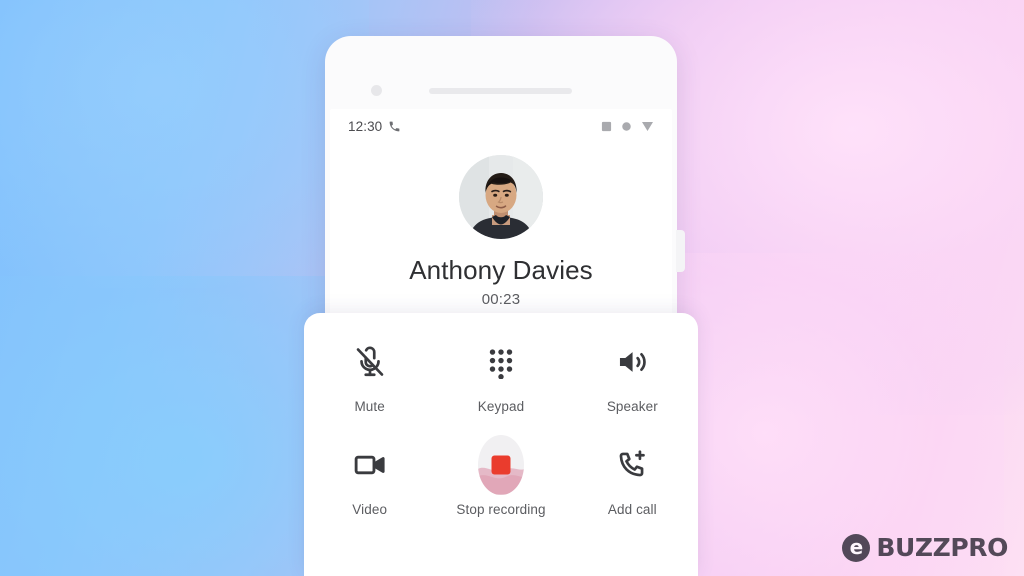 The image size is (1024, 576). I want to click on buzzpro-wordmark: BUZZPRO, so click(942, 547).